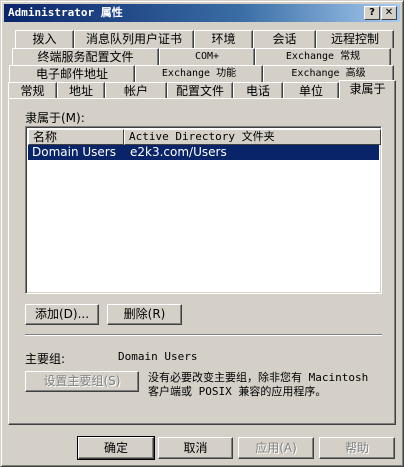  I want to click on group-name-cell: Domain Users, so click(74, 152).